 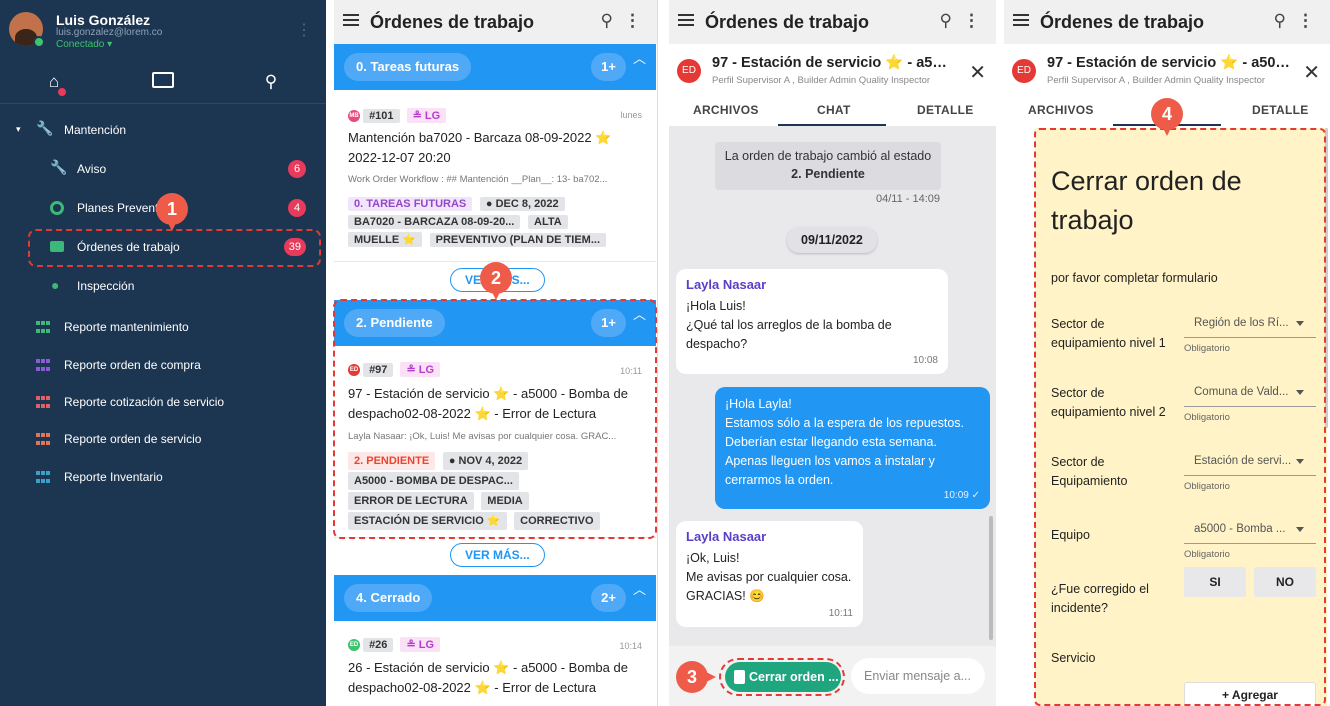 What do you see at coordinates (163, 327) in the screenshot?
I see `sidebar-report-mantenimiento: Reporte mantenimiento` at bounding box center [163, 327].